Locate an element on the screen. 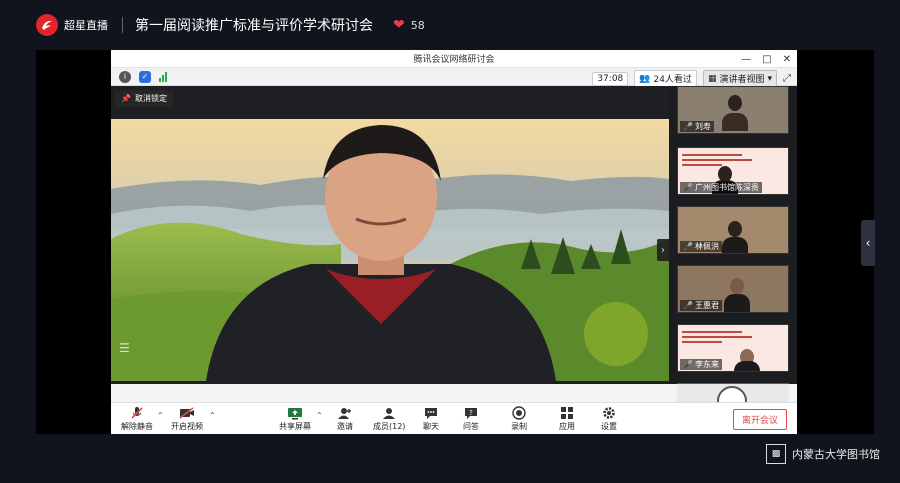 The image size is (900, 483). viewers-label: 24人看过 is located at coordinates (672, 80).